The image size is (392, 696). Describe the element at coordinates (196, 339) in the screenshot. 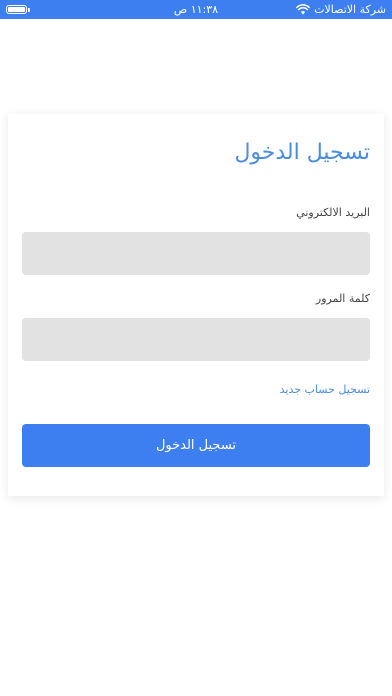

I see `password-field` at that location.